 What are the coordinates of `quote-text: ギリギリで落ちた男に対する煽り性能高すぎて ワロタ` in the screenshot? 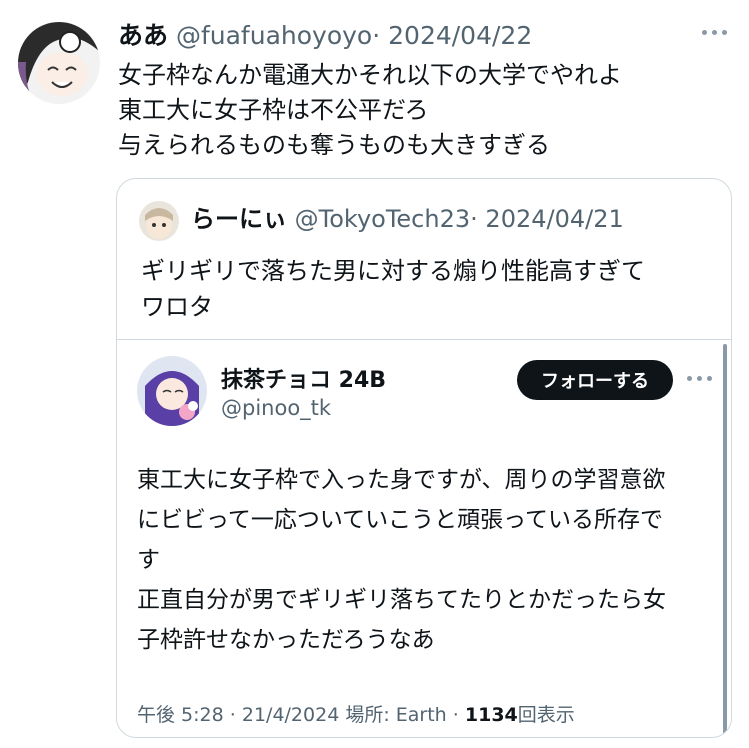 It's located at (393, 289).